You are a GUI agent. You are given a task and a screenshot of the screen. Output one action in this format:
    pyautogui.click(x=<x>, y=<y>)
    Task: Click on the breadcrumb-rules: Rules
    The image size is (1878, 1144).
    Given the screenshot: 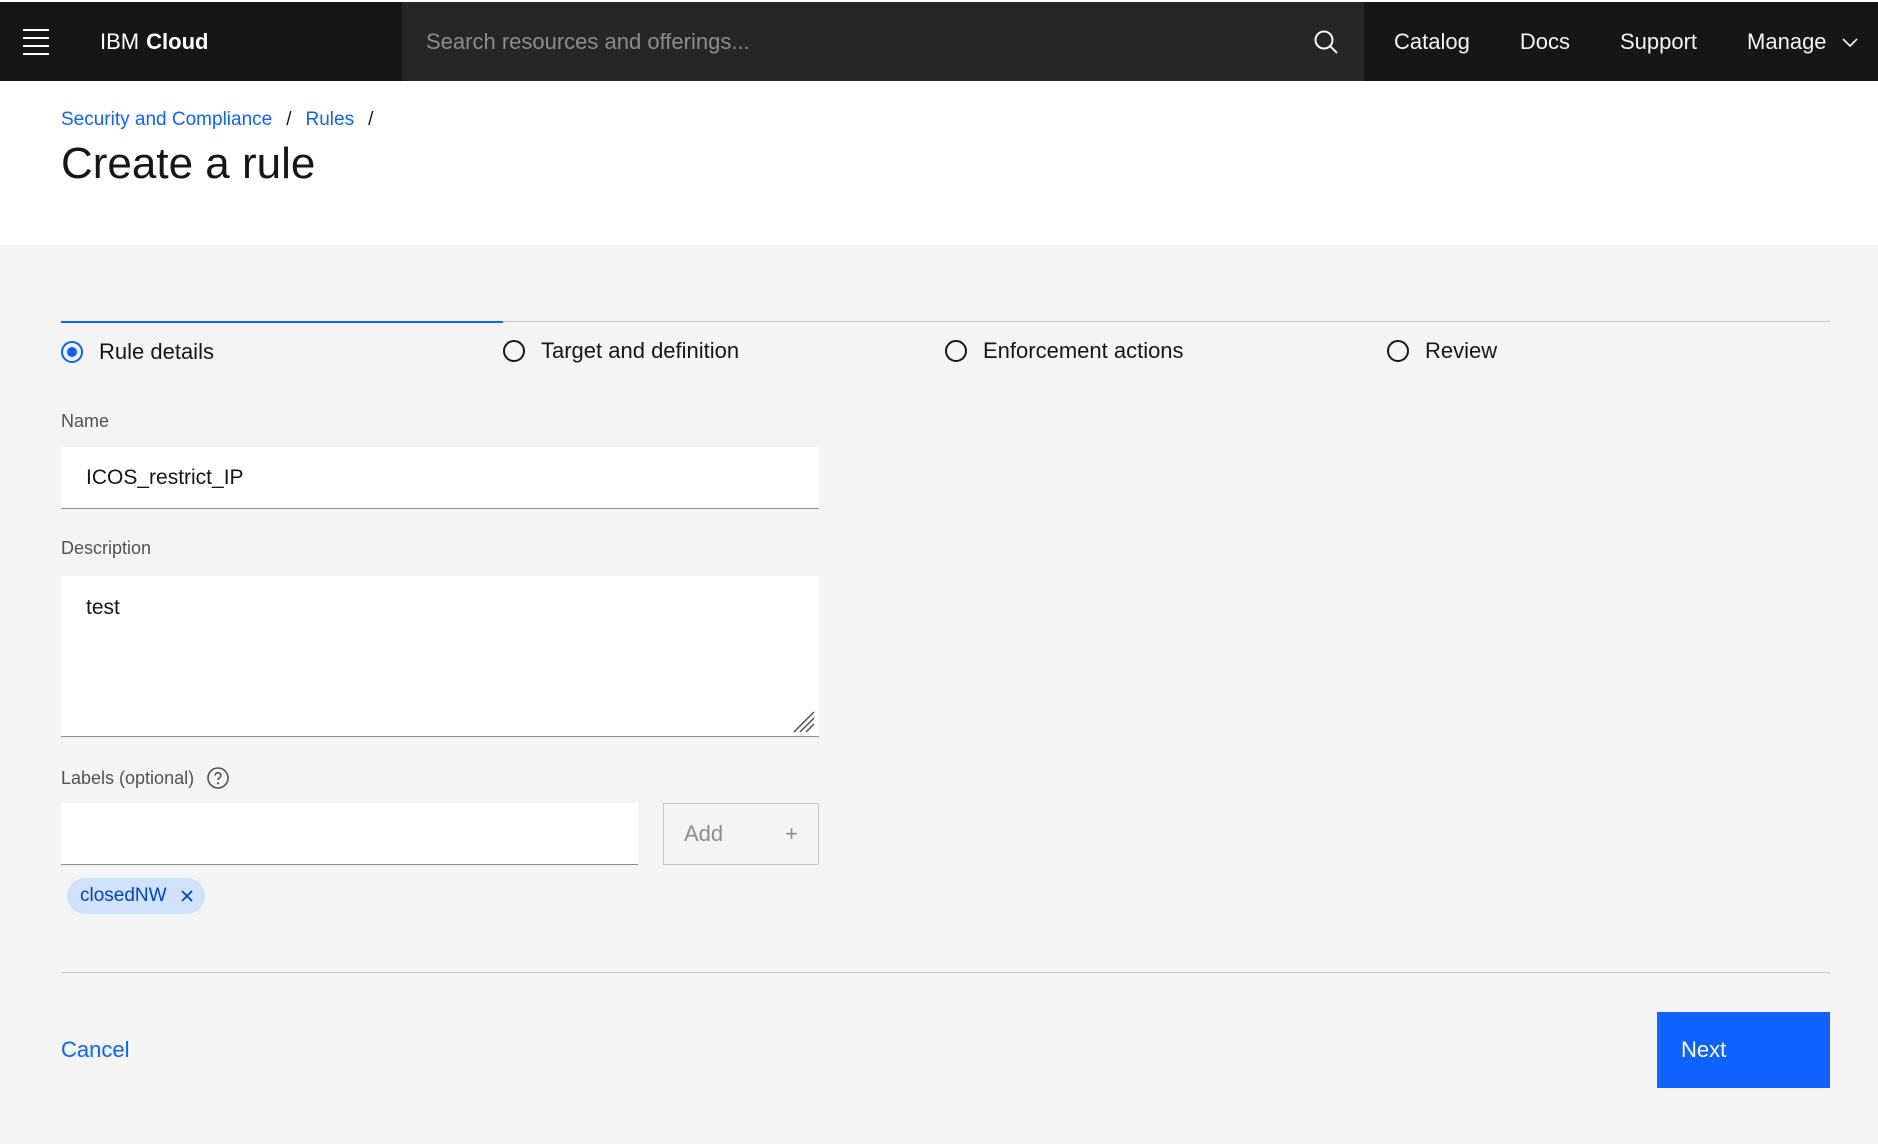 What is the action you would take?
    pyautogui.click(x=330, y=120)
    